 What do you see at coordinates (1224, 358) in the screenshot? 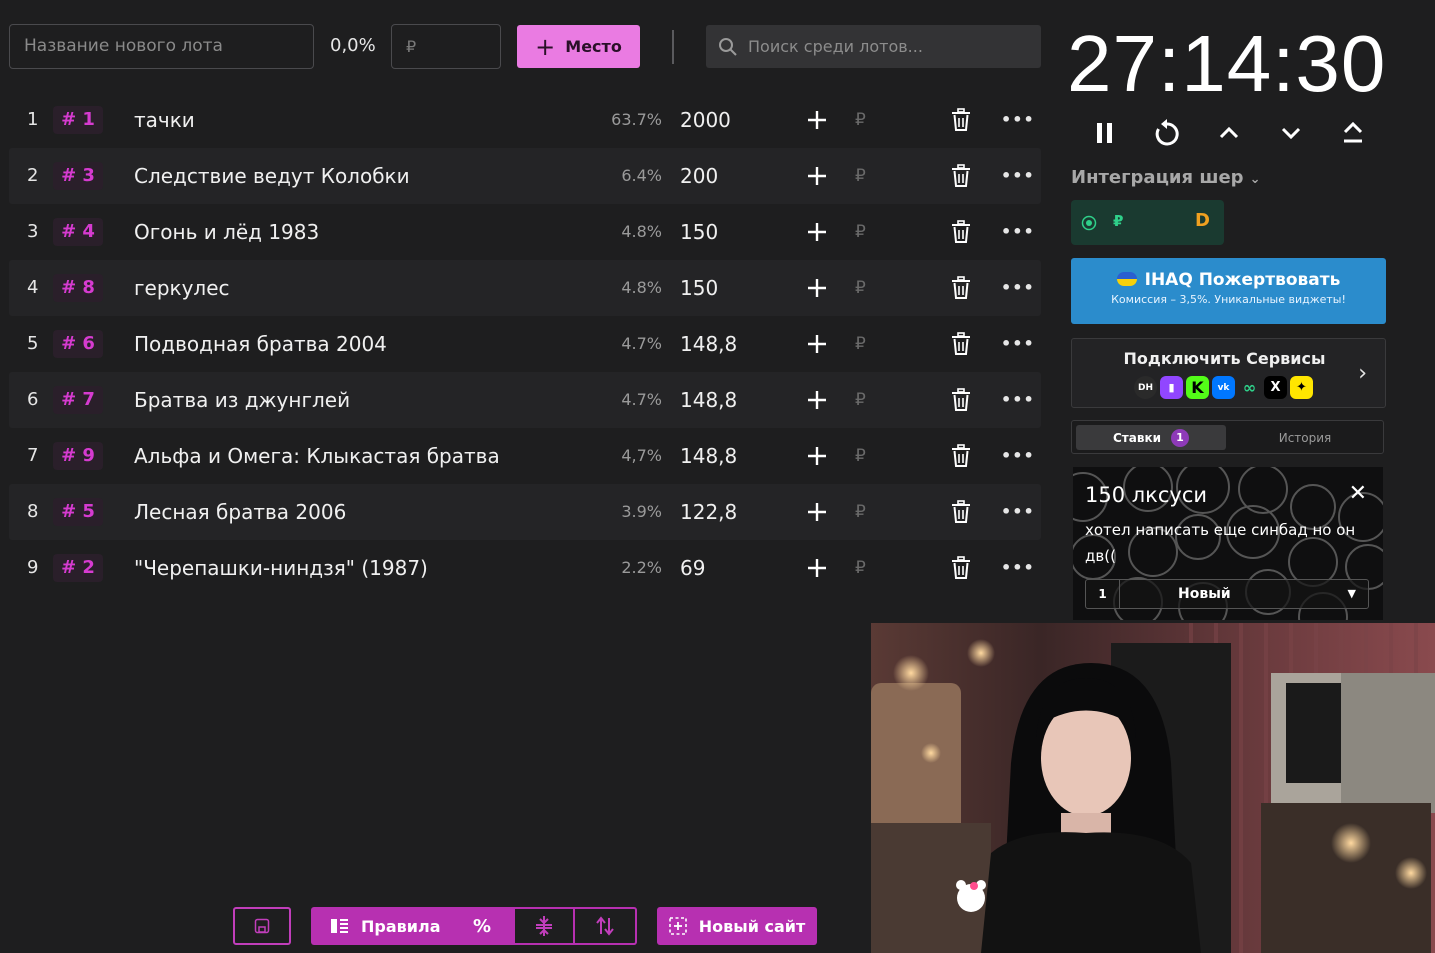
I see `services-title: Подключить Сервисы` at bounding box center [1224, 358].